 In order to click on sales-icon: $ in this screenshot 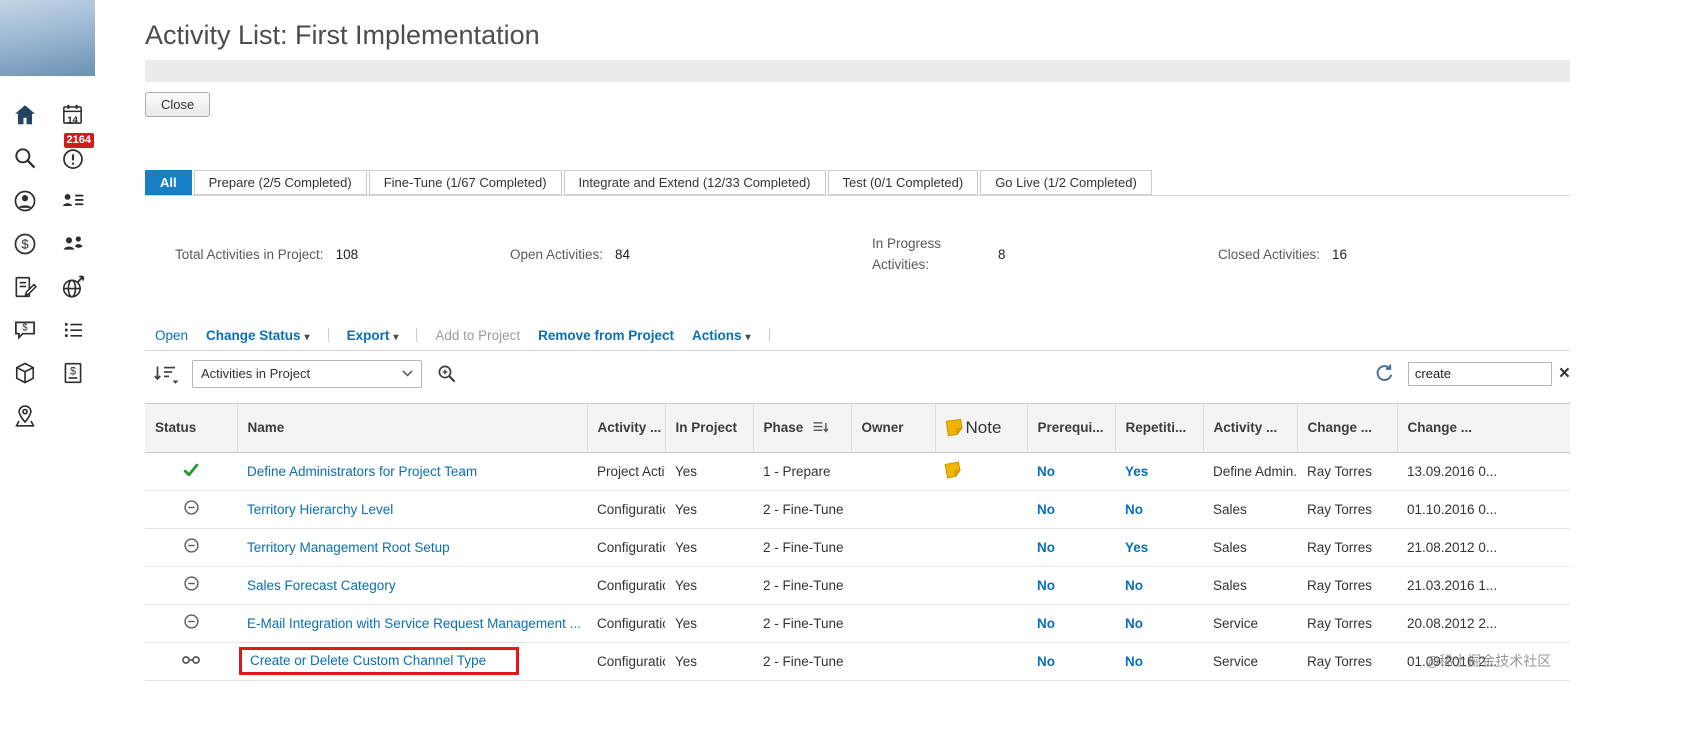, I will do `click(25, 244)`.